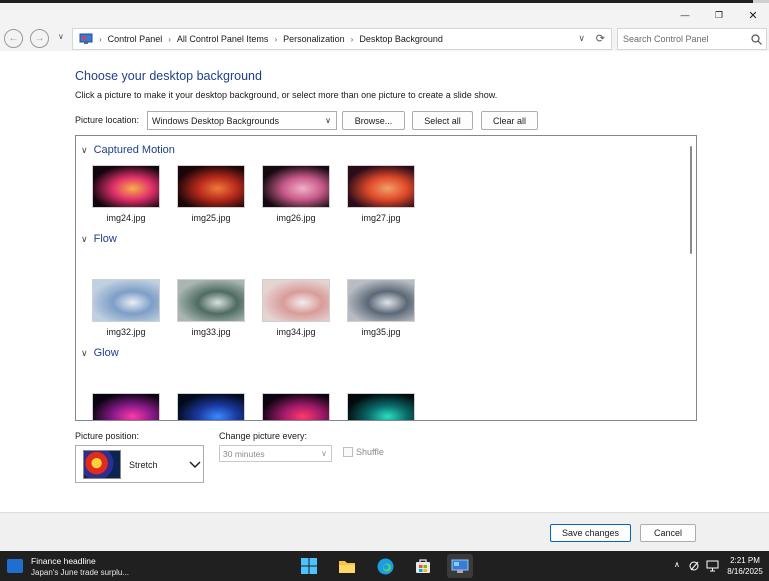 This screenshot has height=581, width=769. I want to click on wallpaper-filename: img33.jpg, so click(211, 332).